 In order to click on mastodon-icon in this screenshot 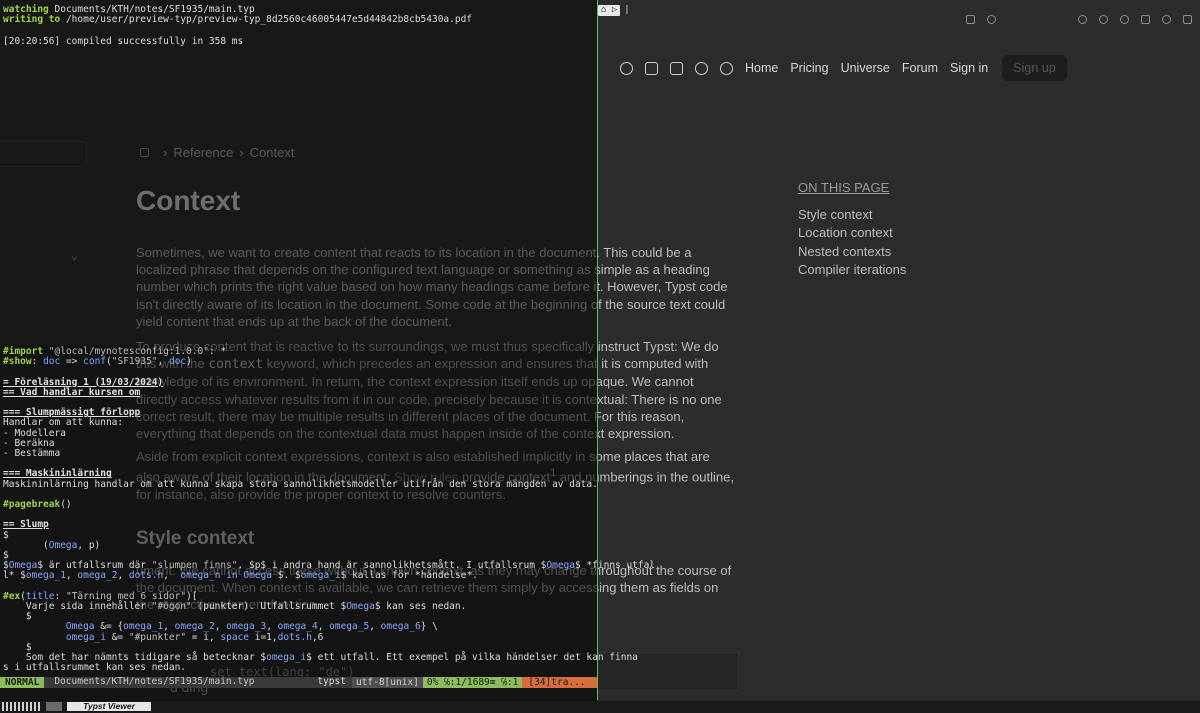, I will do `click(676, 68)`.